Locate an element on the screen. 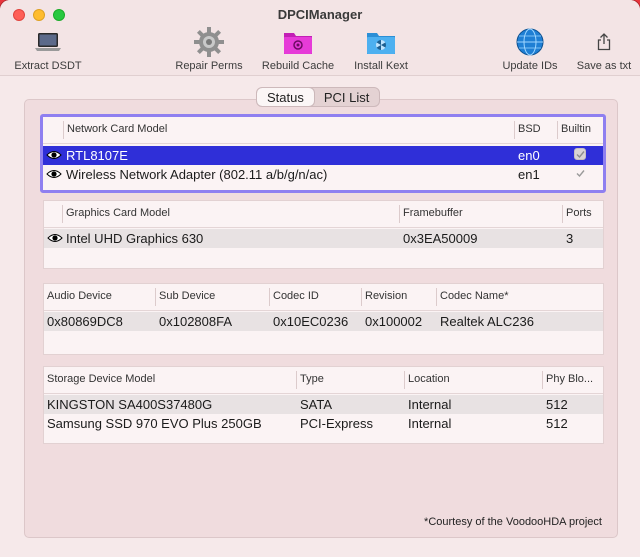 Image resolution: width=640 pixels, height=557 pixels. col-audio-device: Audio Device is located at coordinates (79, 296).